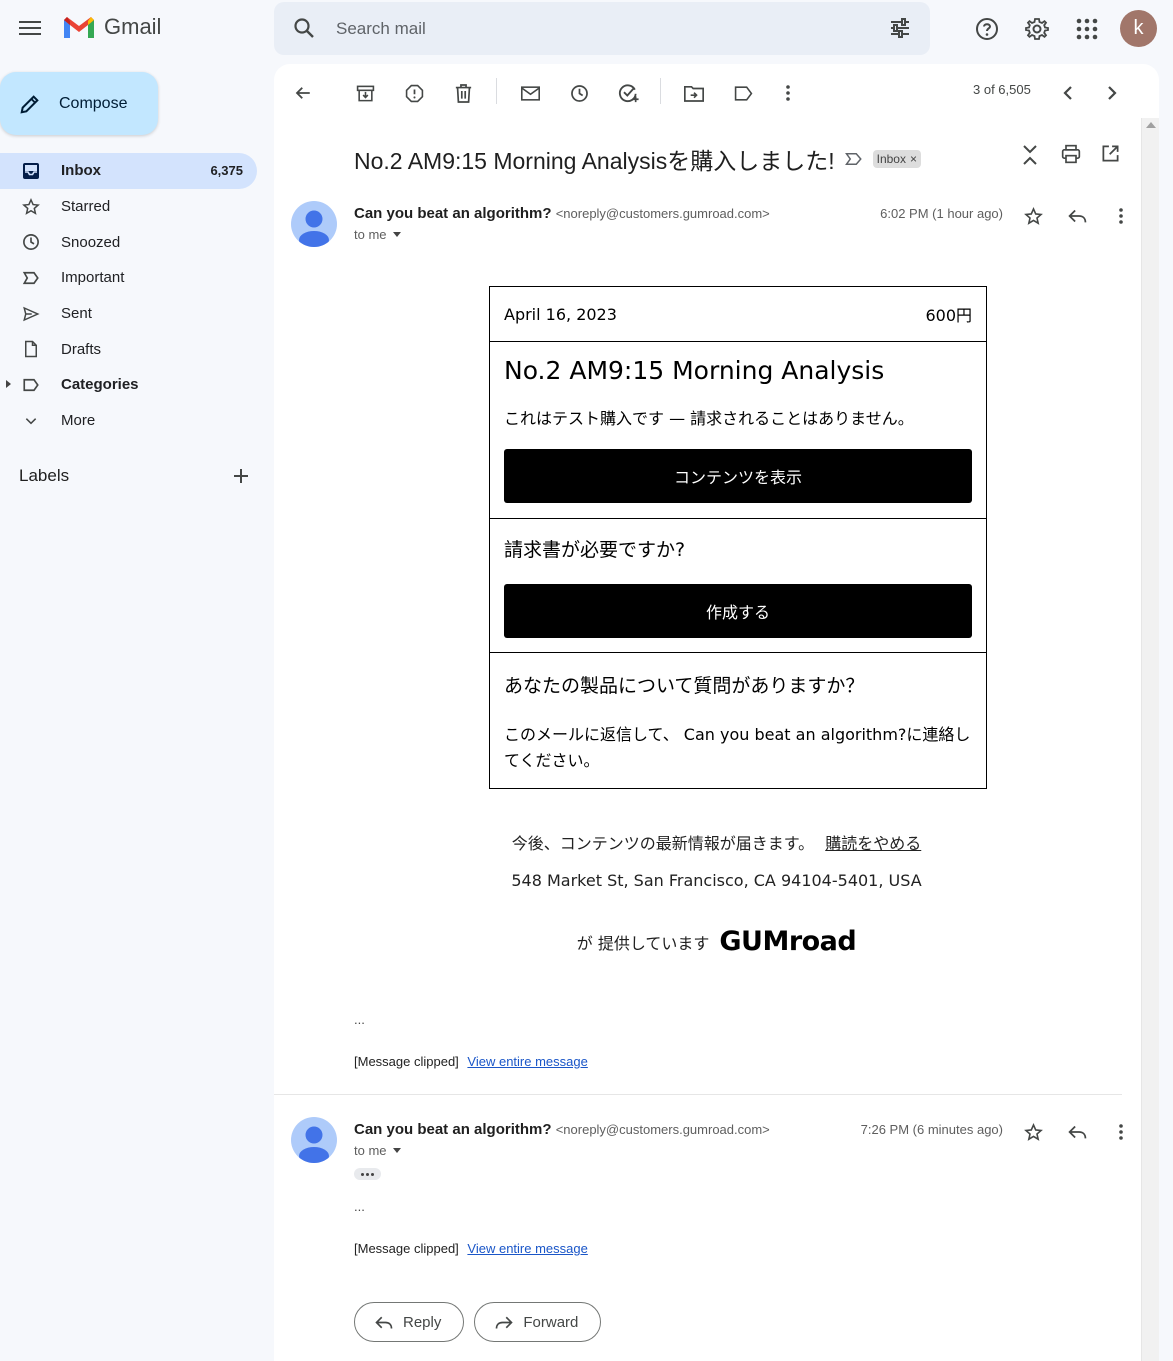 This screenshot has height=1361, width=1173. Describe the element at coordinates (409, 1322) in the screenshot. I see `reply-pill-button: Reply` at that location.